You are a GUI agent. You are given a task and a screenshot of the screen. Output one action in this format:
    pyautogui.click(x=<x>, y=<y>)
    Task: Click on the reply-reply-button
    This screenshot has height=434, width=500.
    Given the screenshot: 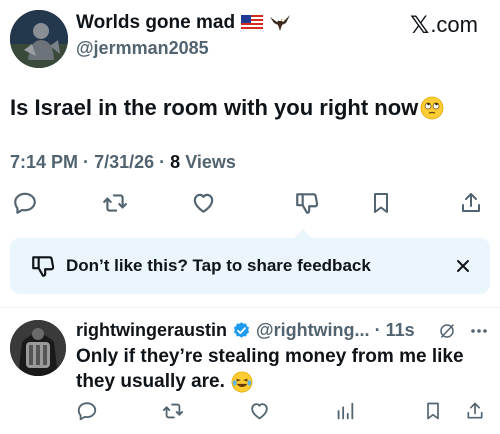 What is the action you would take?
    pyautogui.click(x=87, y=411)
    